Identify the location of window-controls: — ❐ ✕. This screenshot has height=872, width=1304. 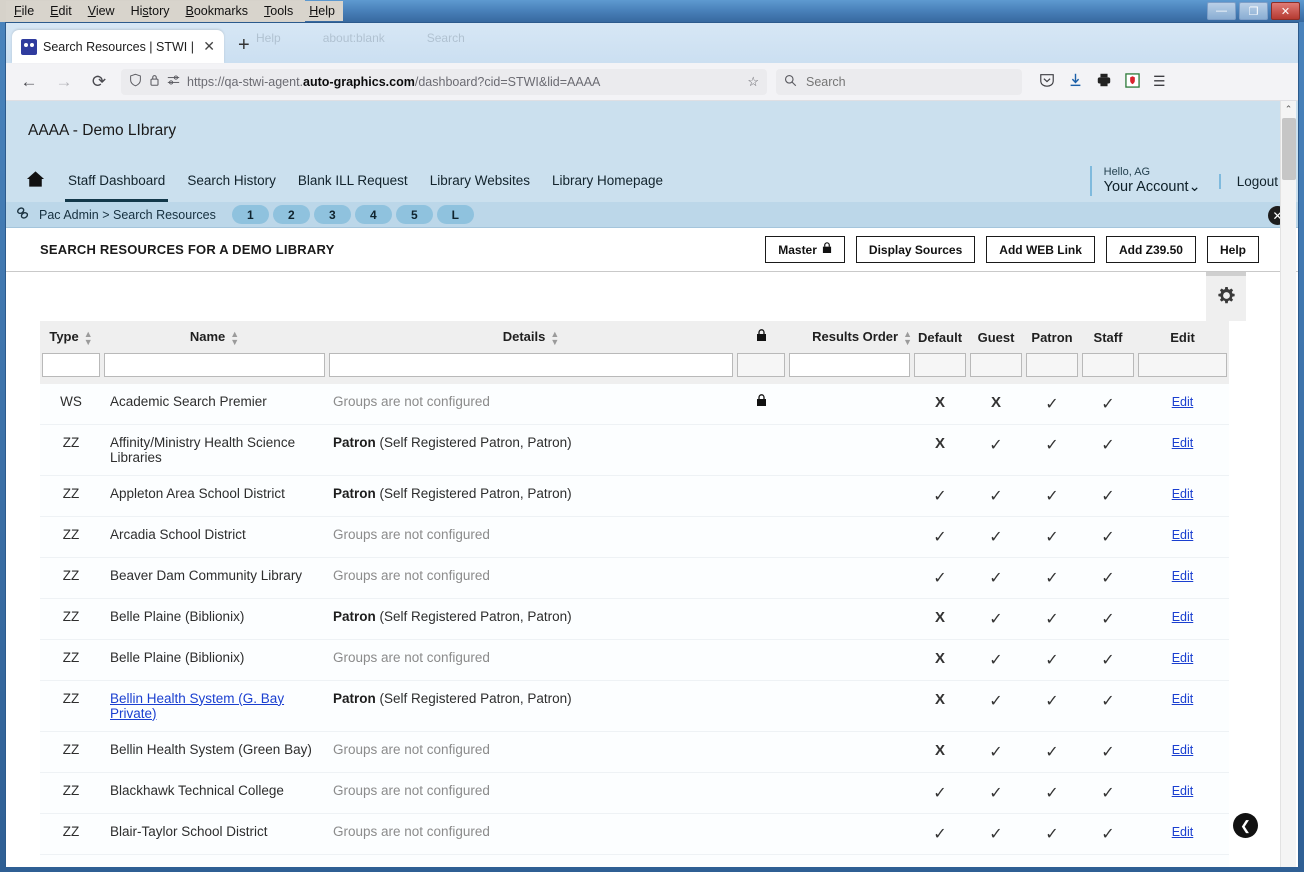
(1253, 11).